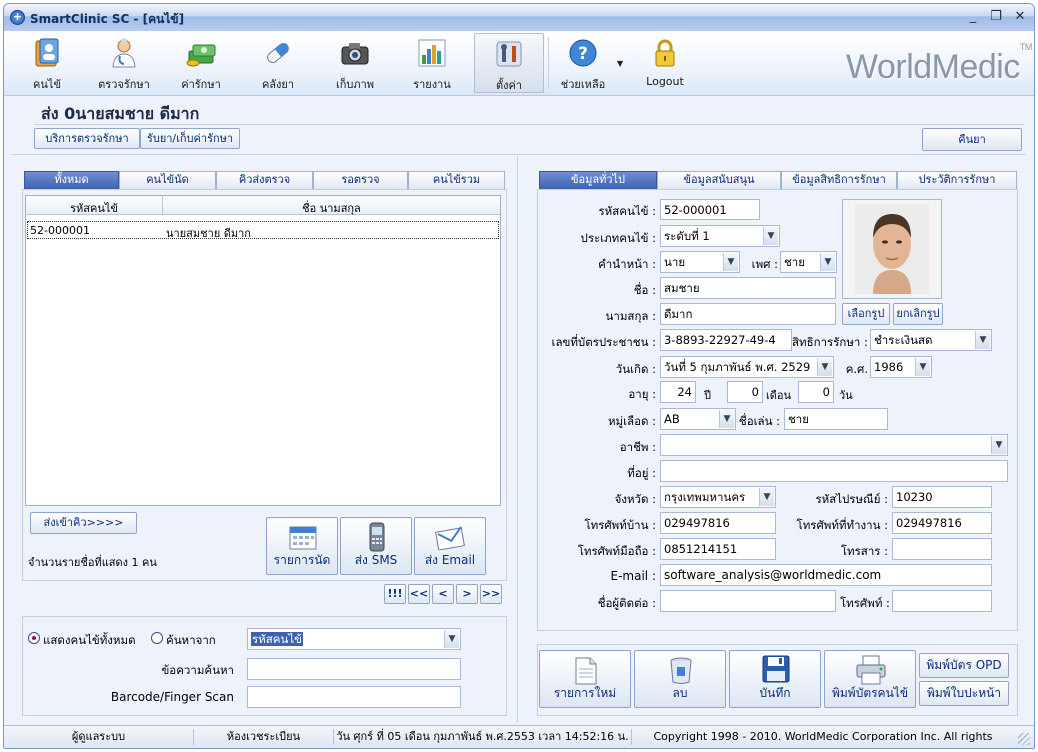 This screenshot has height=752, width=1038. I want to click on toolbar-fees-button: ค่ารักษา, so click(201, 63).